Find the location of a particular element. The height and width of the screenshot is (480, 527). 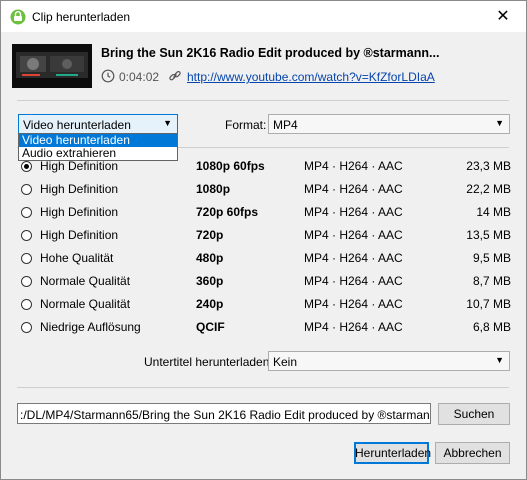

subtitles-select: Kein ▼ is located at coordinates (389, 361).